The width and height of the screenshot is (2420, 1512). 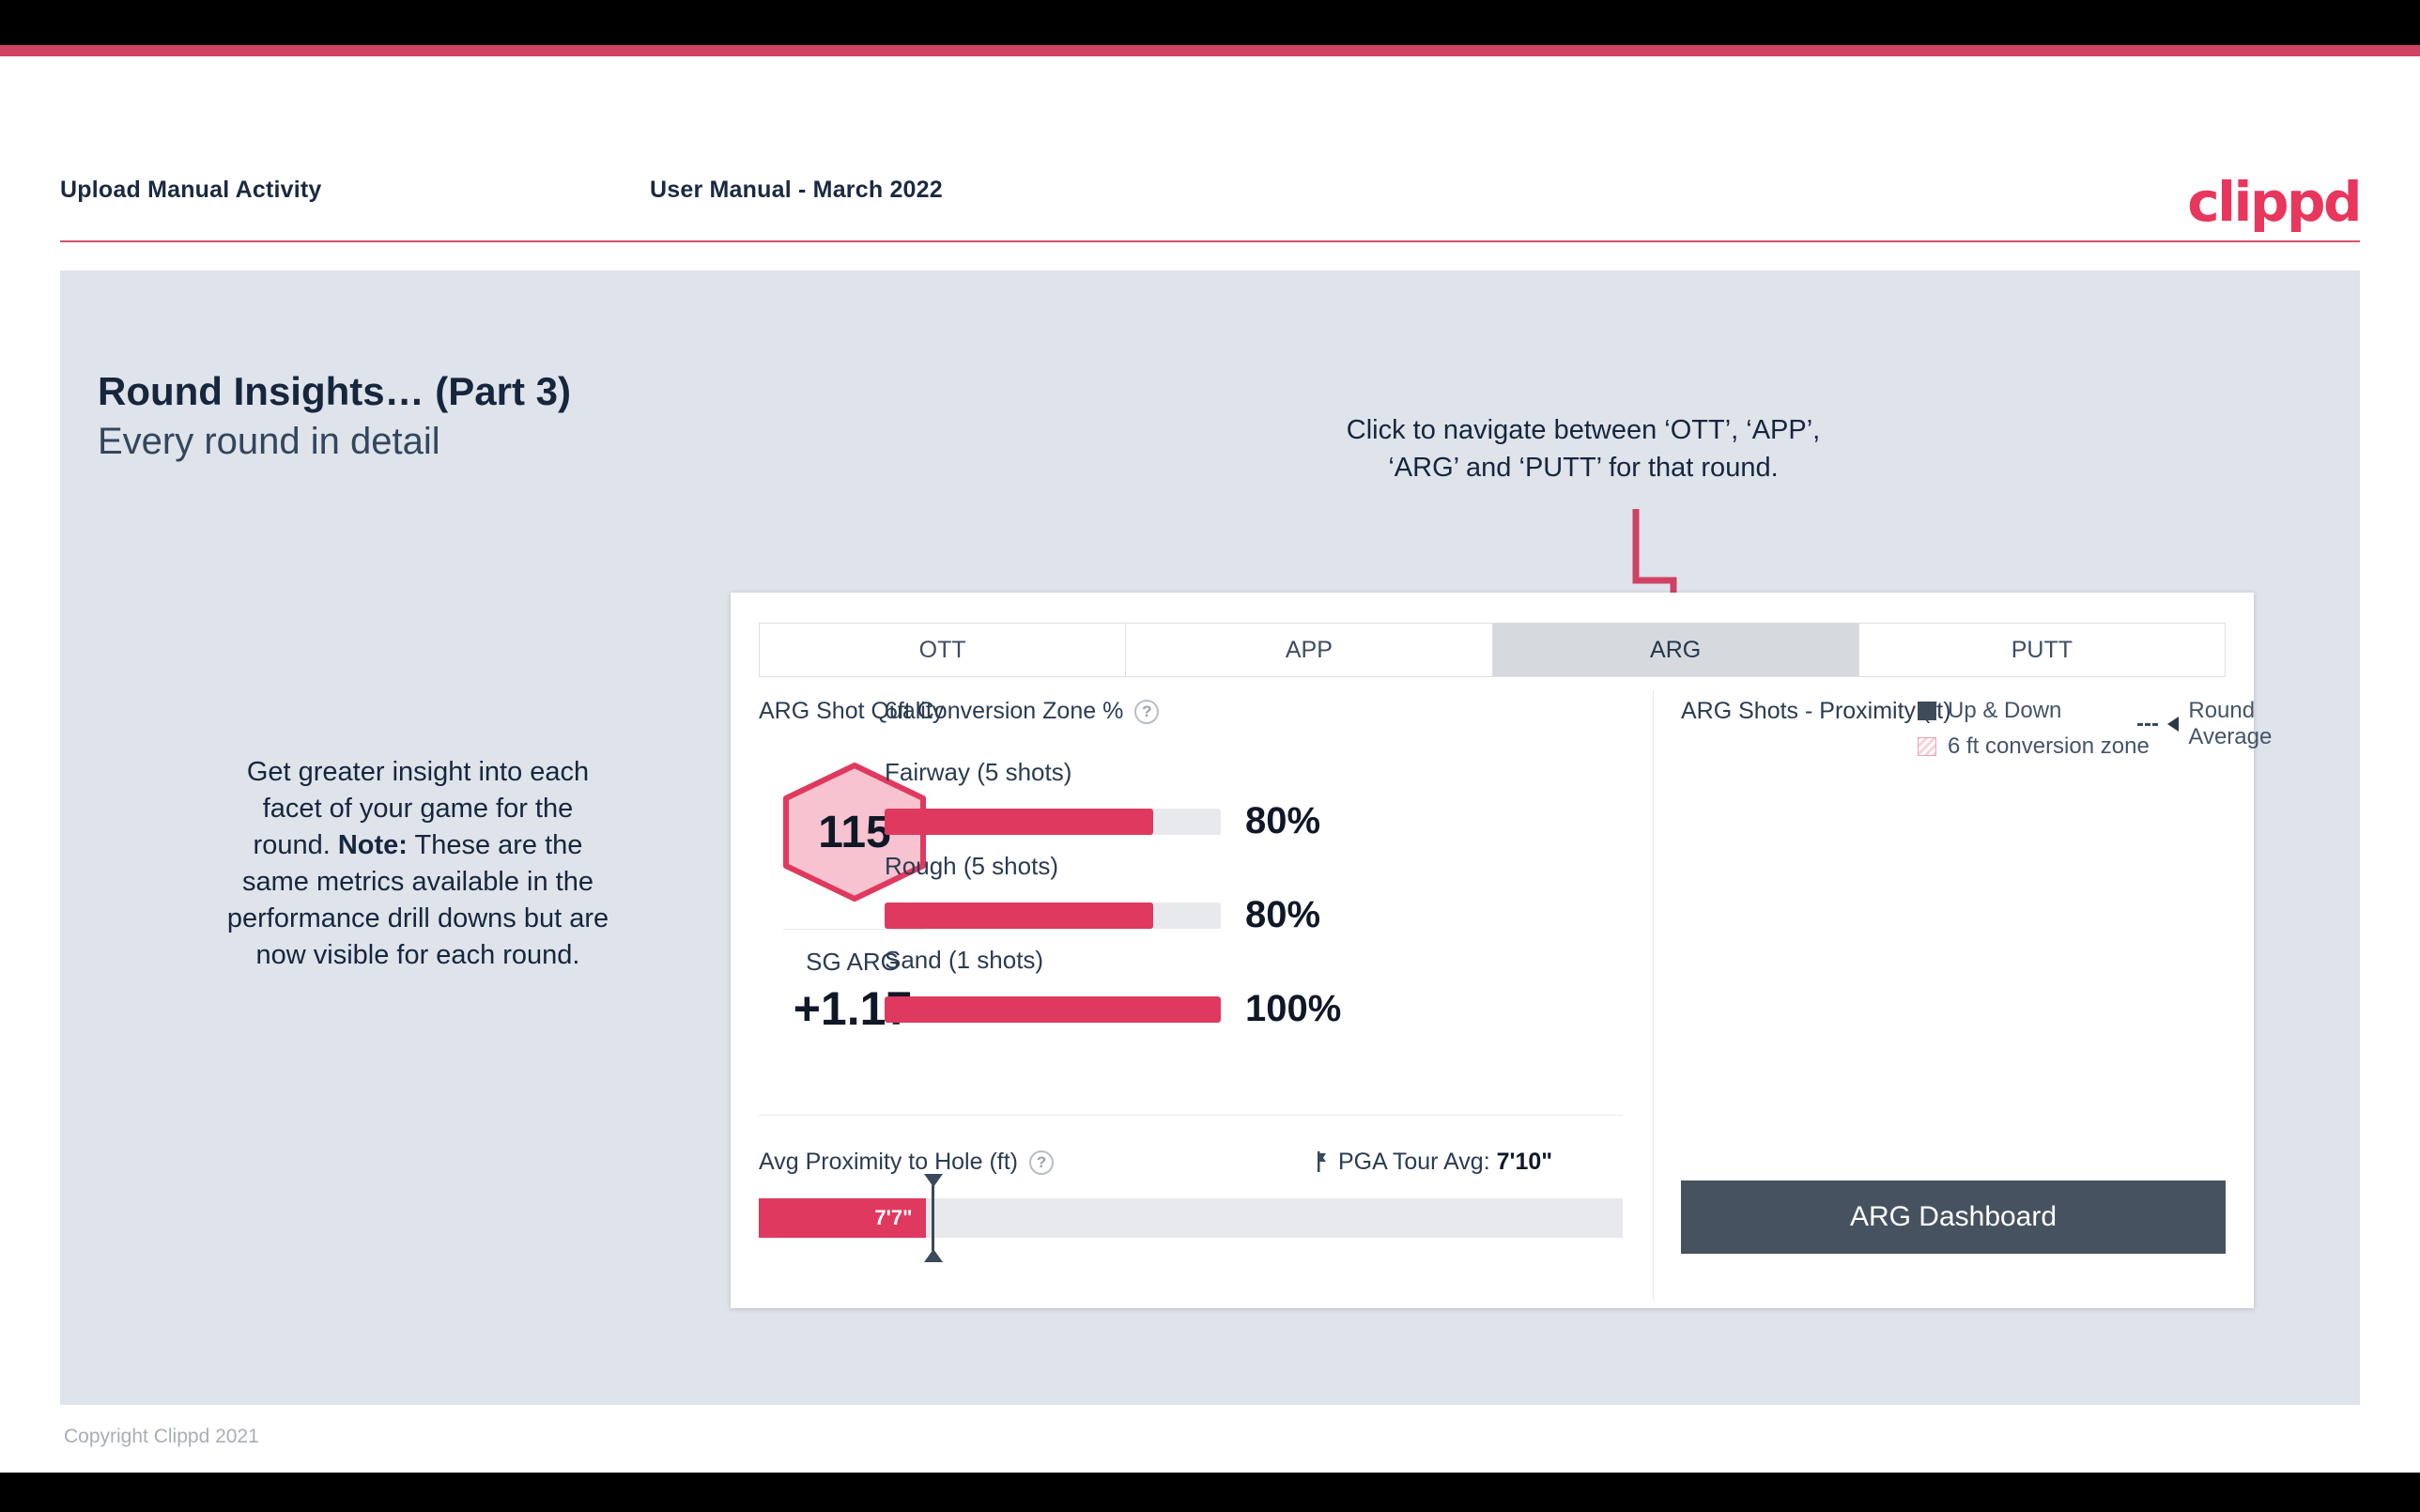 I want to click on legend-hatch-icon, so click(x=1927, y=747).